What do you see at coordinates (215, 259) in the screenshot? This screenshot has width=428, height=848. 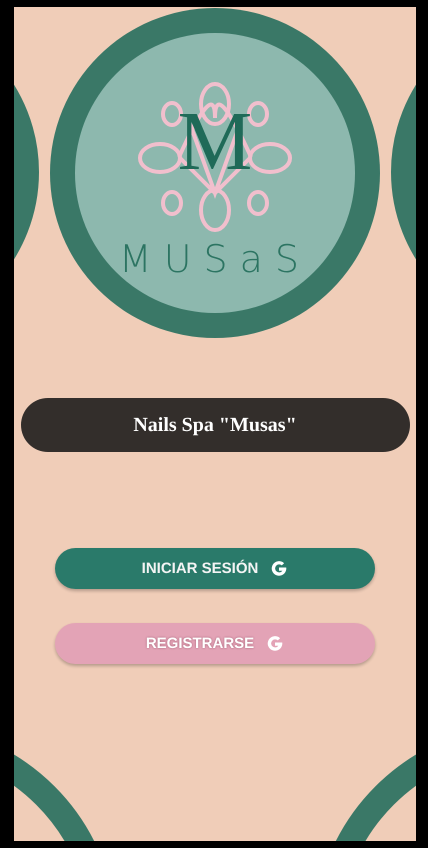 I see `logo-wordmark: MUSaS` at bounding box center [215, 259].